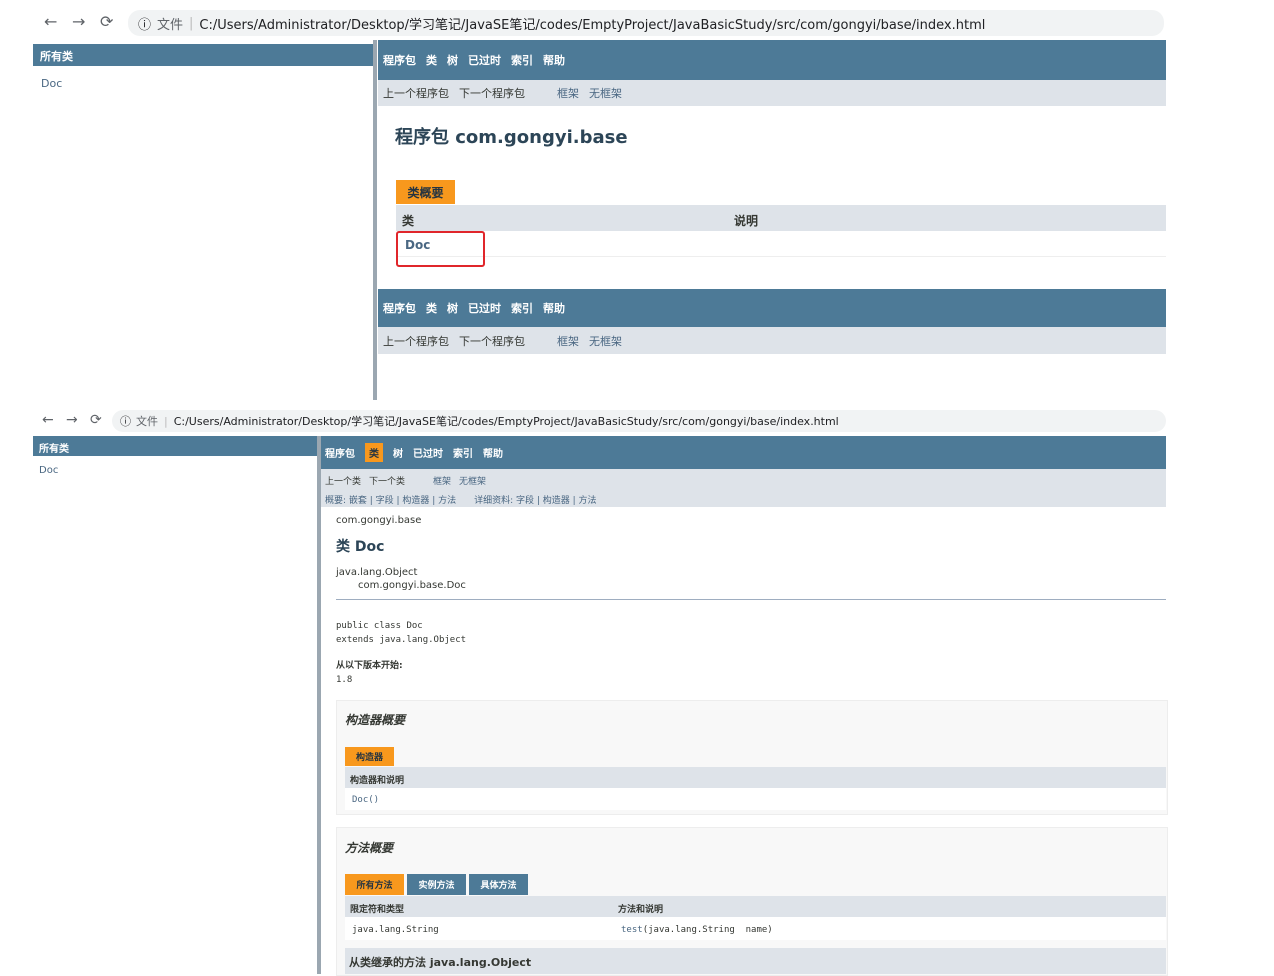 This screenshot has width=1274, height=976. Describe the element at coordinates (390, 499) in the screenshot. I see `summary-links: 概要: 嵌套 | 字段 | 构造器 | 方法` at that location.